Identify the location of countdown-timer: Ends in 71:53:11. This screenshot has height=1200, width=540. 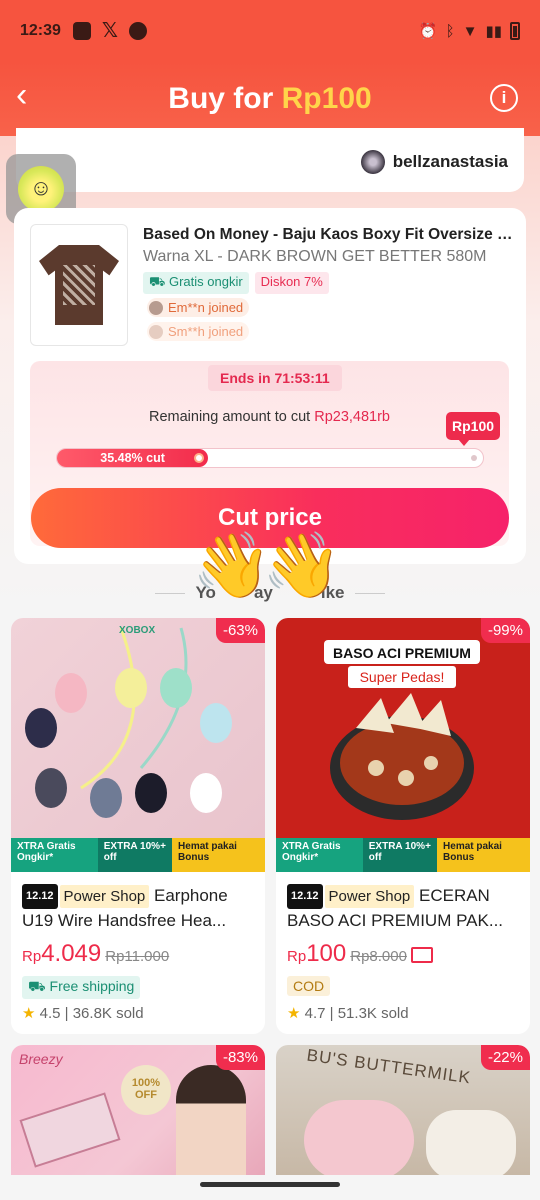
(275, 378).